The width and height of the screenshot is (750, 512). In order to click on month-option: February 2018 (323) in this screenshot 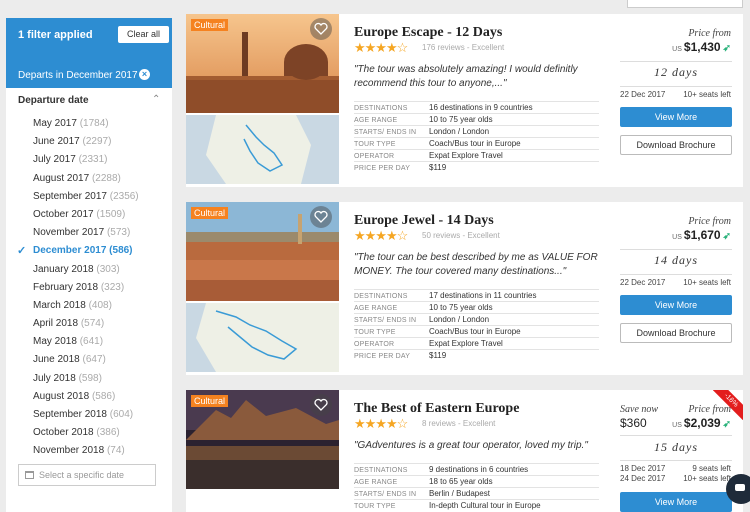, I will do `click(89, 288)`.